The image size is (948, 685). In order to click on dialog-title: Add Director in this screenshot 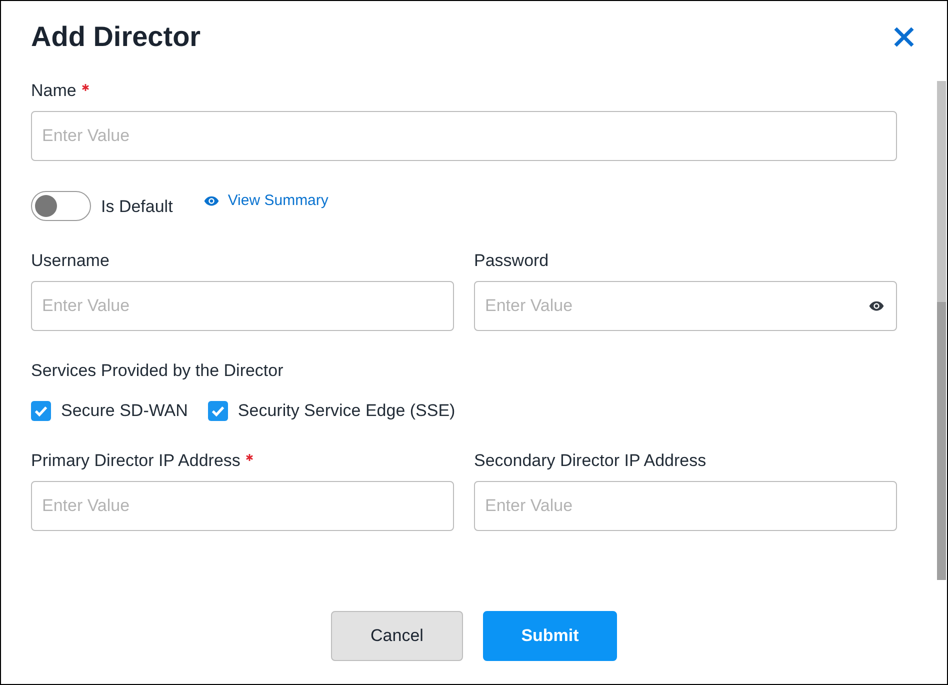, I will do `click(116, 37)`.